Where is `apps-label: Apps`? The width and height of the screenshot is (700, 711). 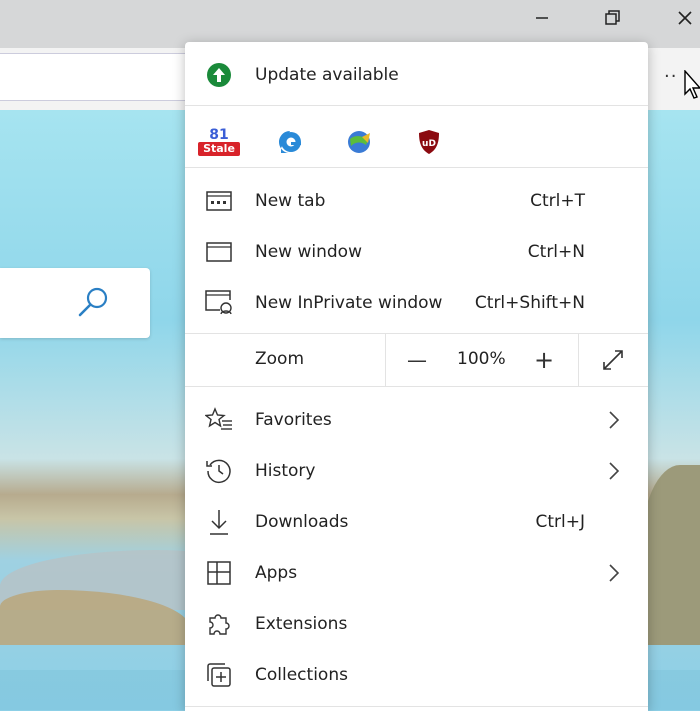 apps-label: Apps is located at coordinates (276, 573).